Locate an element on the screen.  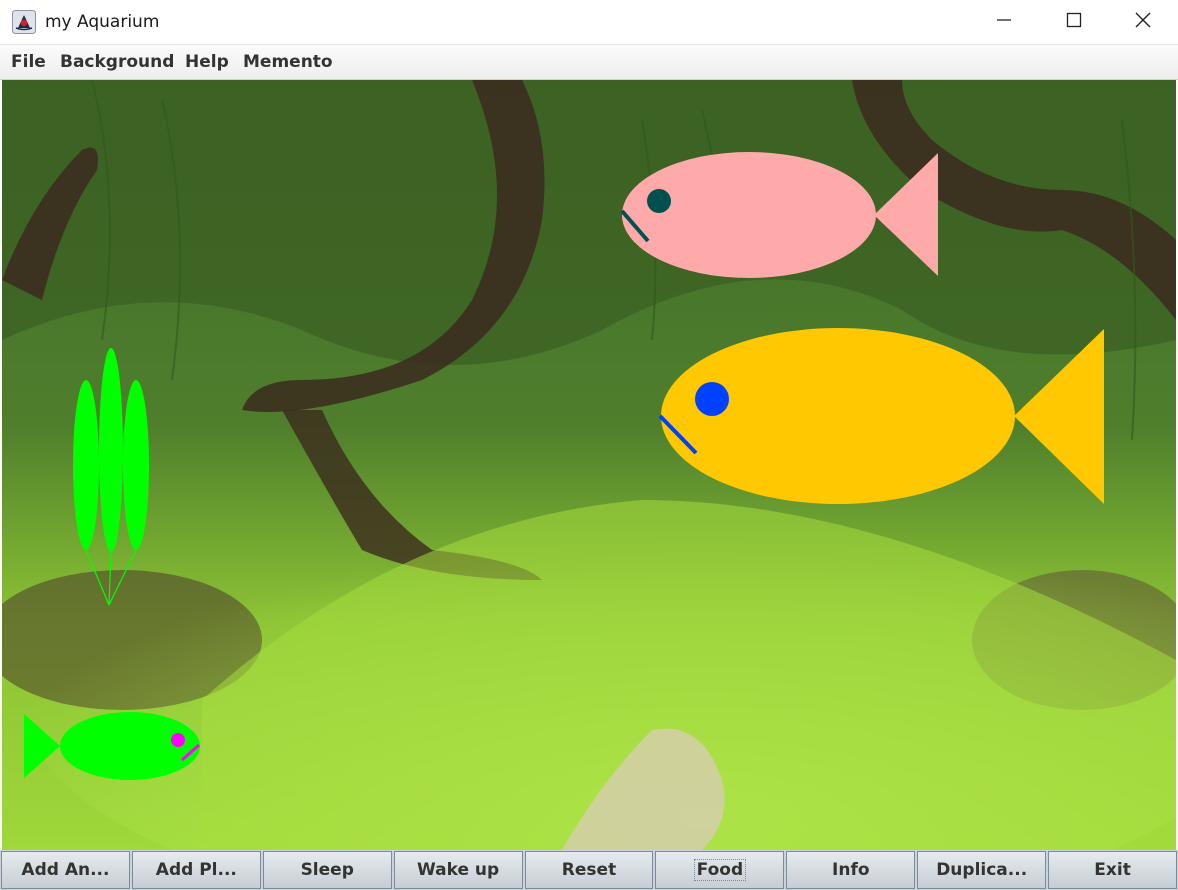
info-button: Info is located at coordinates (851, 870).